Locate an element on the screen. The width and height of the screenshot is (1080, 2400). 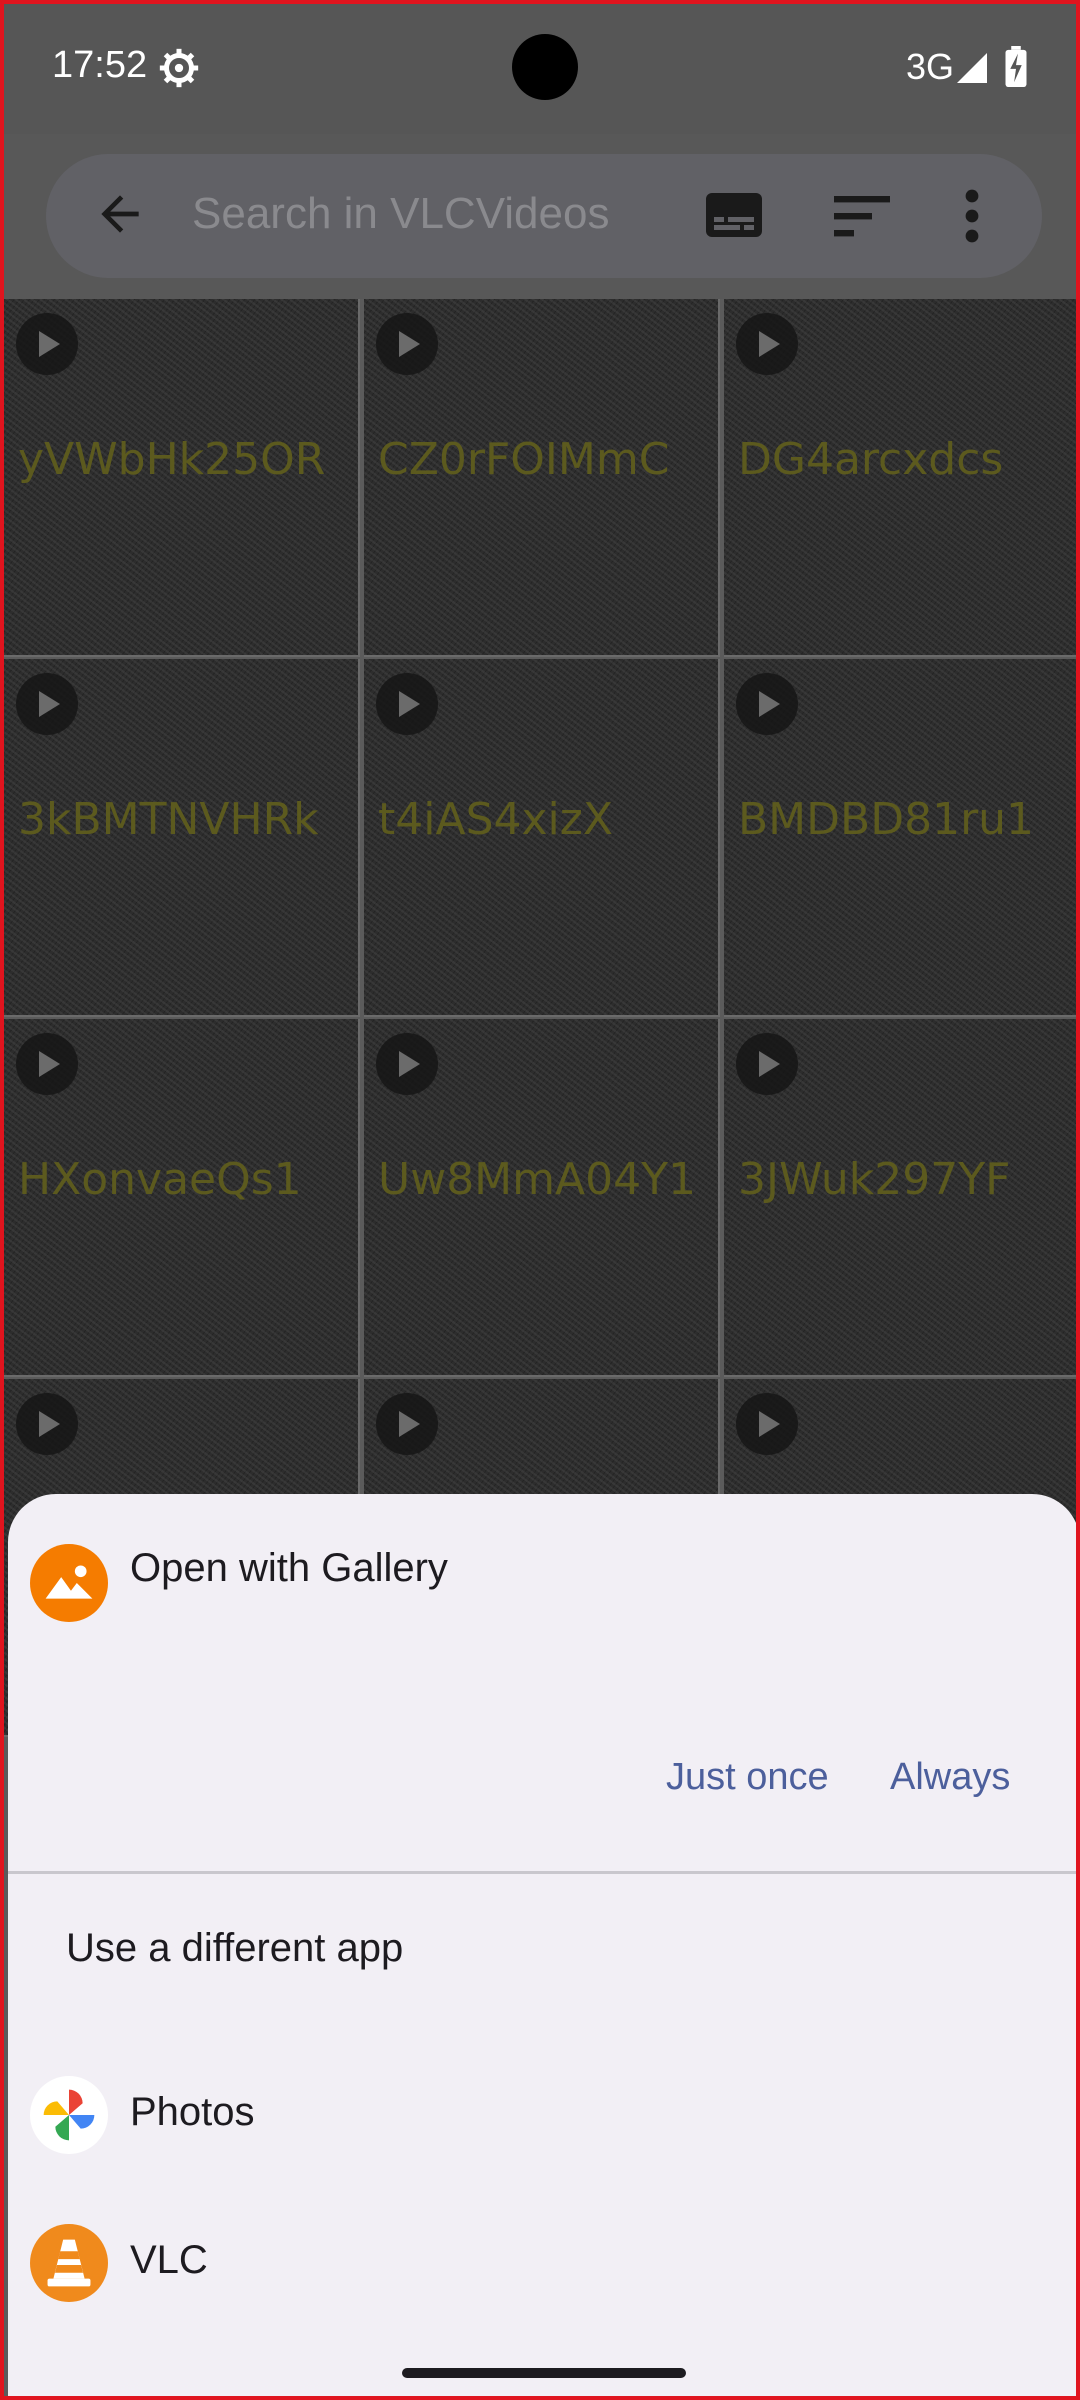
gallery-app-icon is located at coordinates (69, 1583).